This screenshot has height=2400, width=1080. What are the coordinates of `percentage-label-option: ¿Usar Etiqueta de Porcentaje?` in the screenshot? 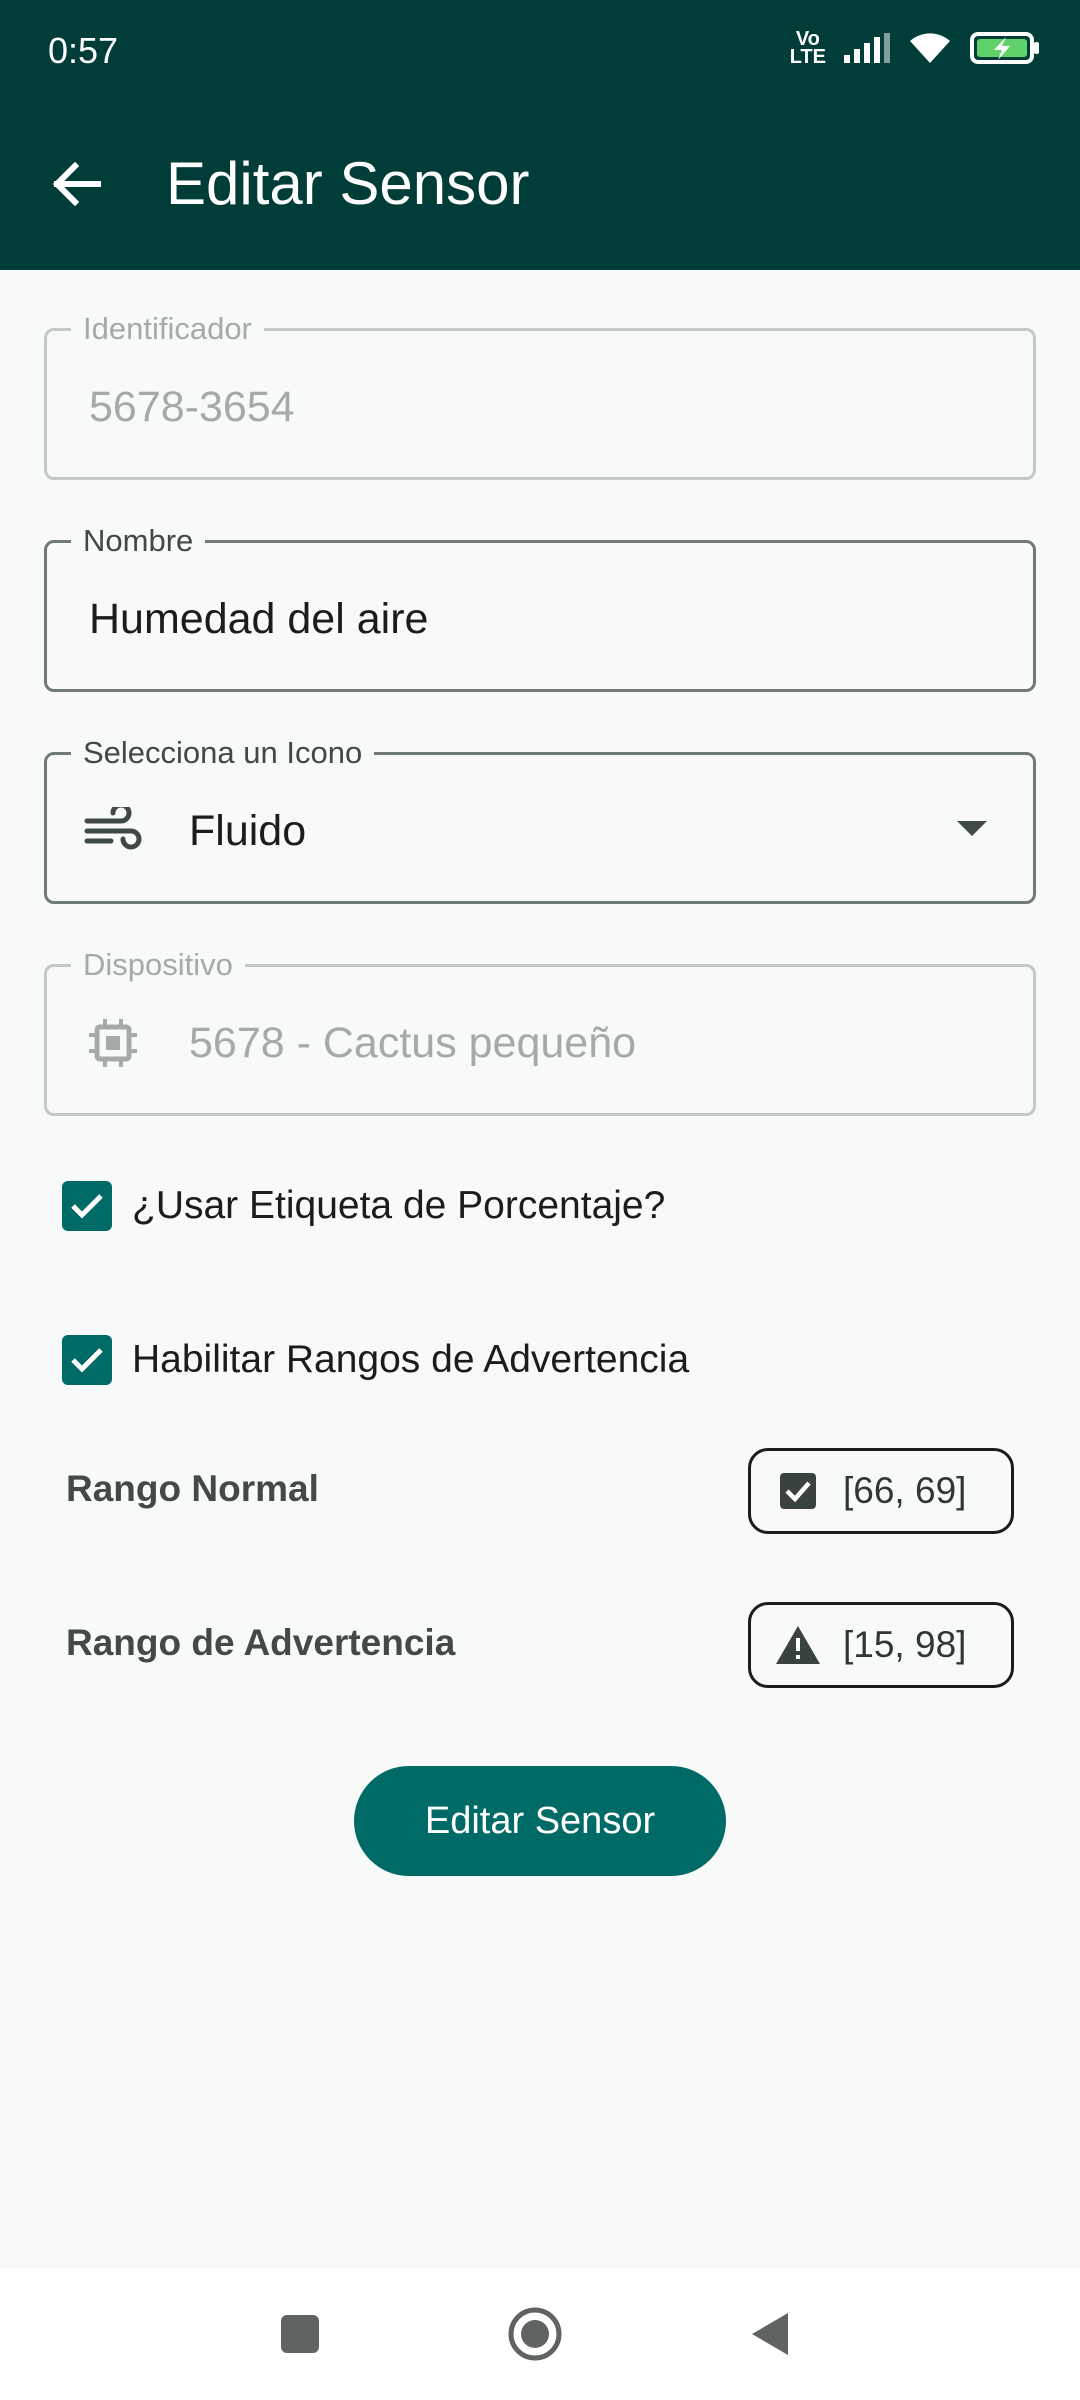 It's located at (363, 1206).